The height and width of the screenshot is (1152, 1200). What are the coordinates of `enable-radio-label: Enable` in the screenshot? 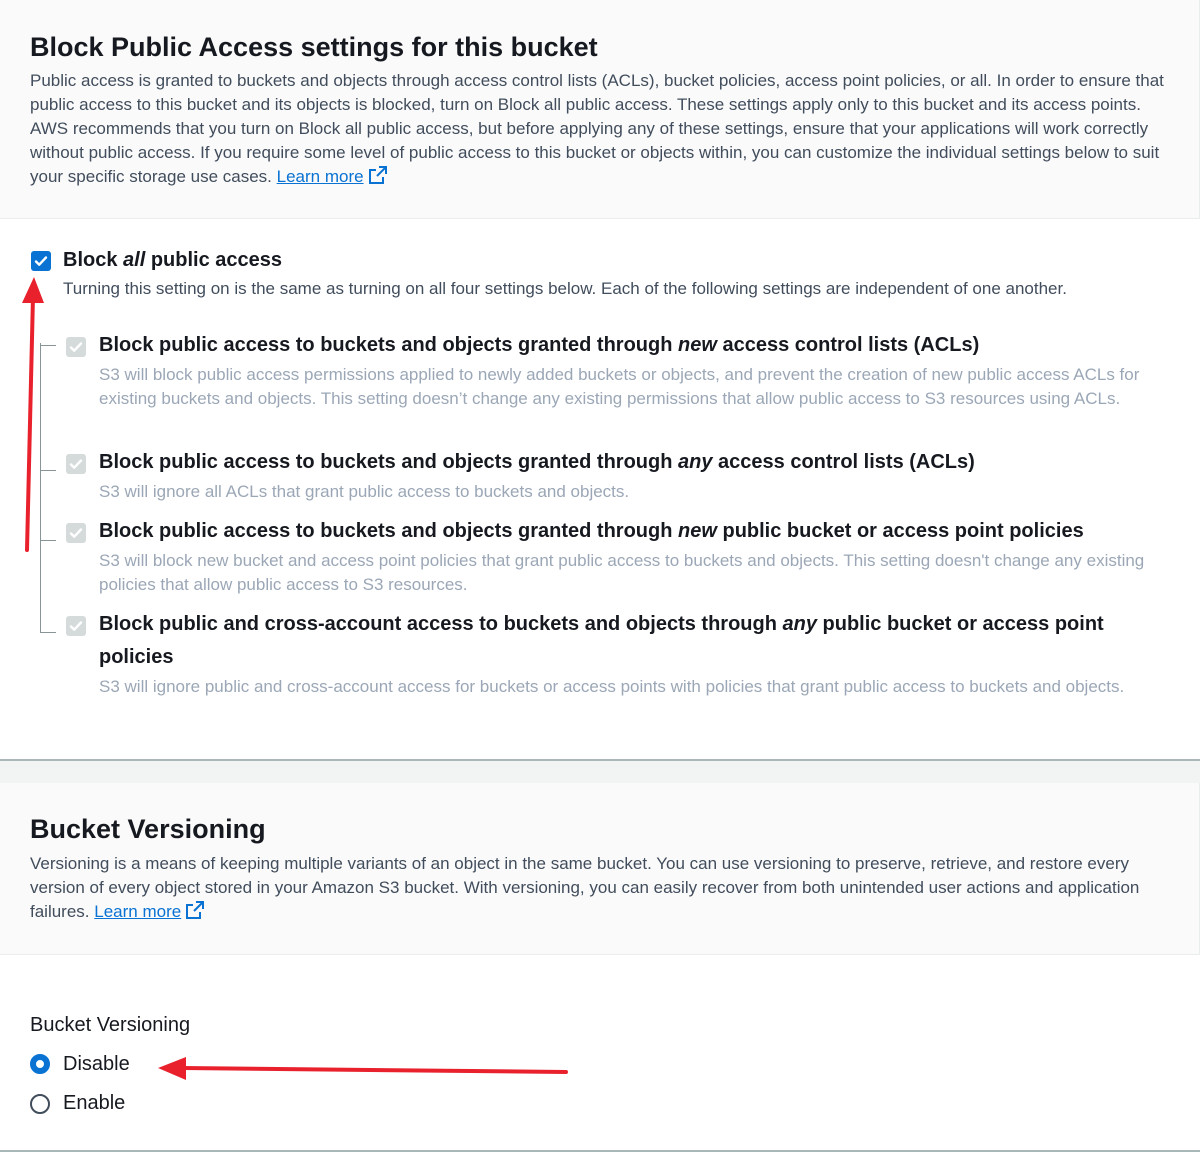 It's located at (94, 1103).